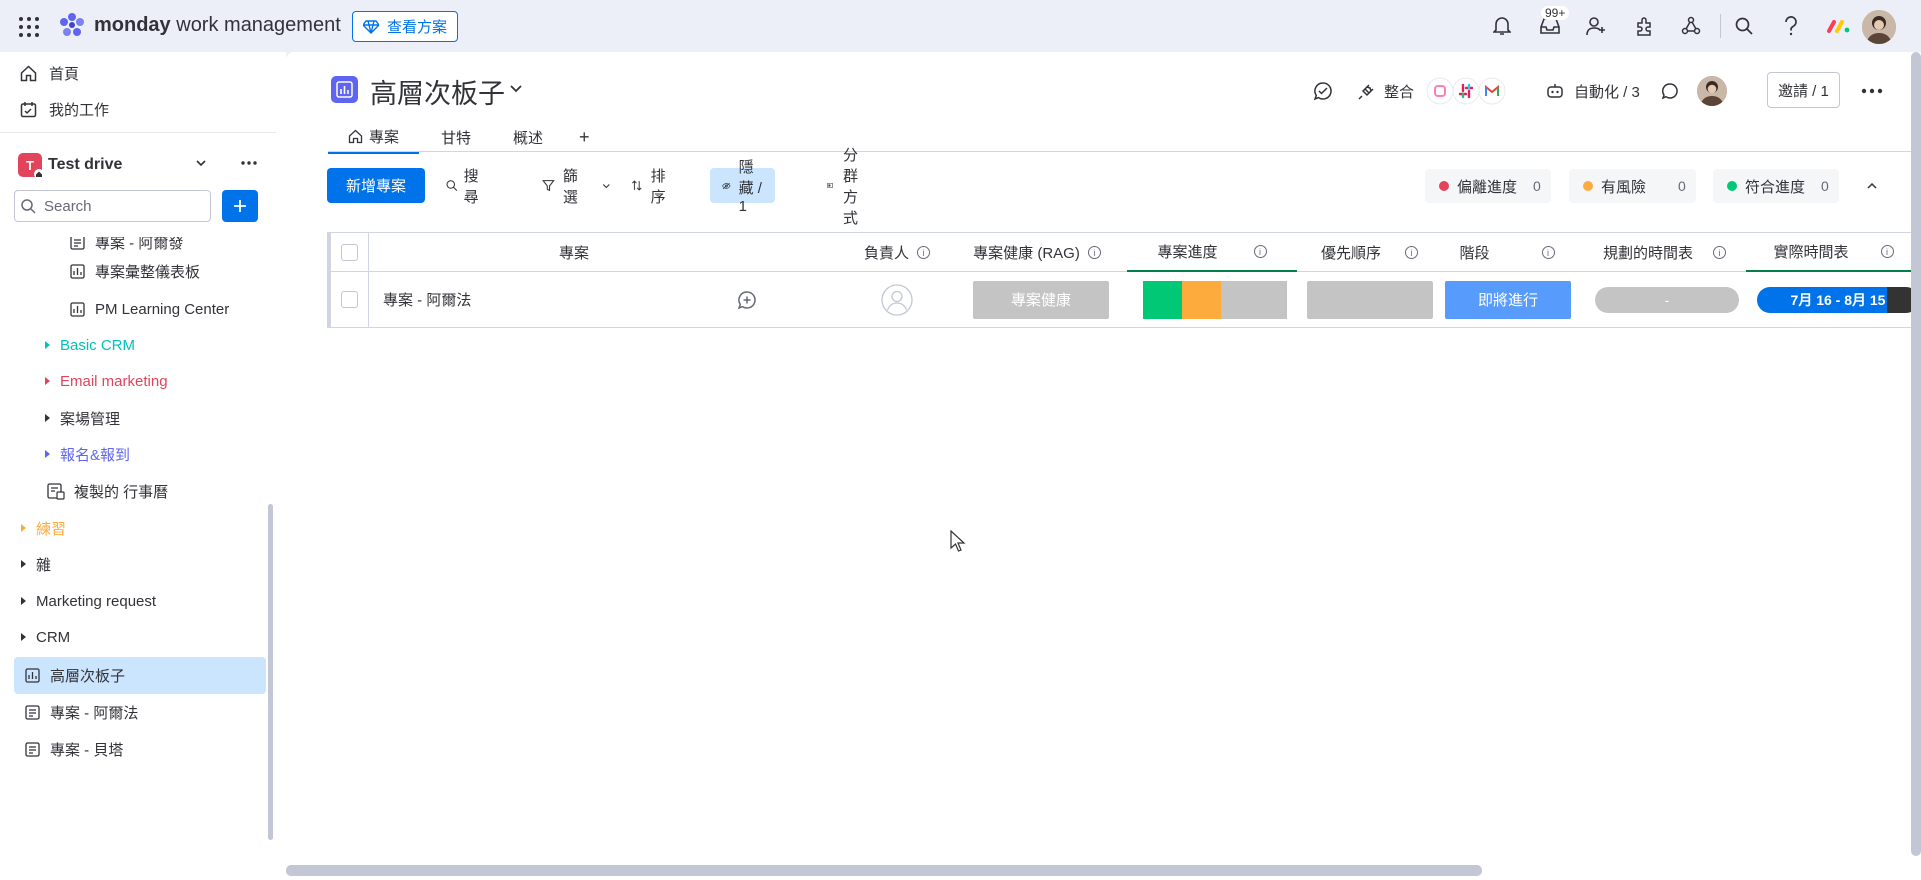  I want to click on help-icon, so click(1791, 26).